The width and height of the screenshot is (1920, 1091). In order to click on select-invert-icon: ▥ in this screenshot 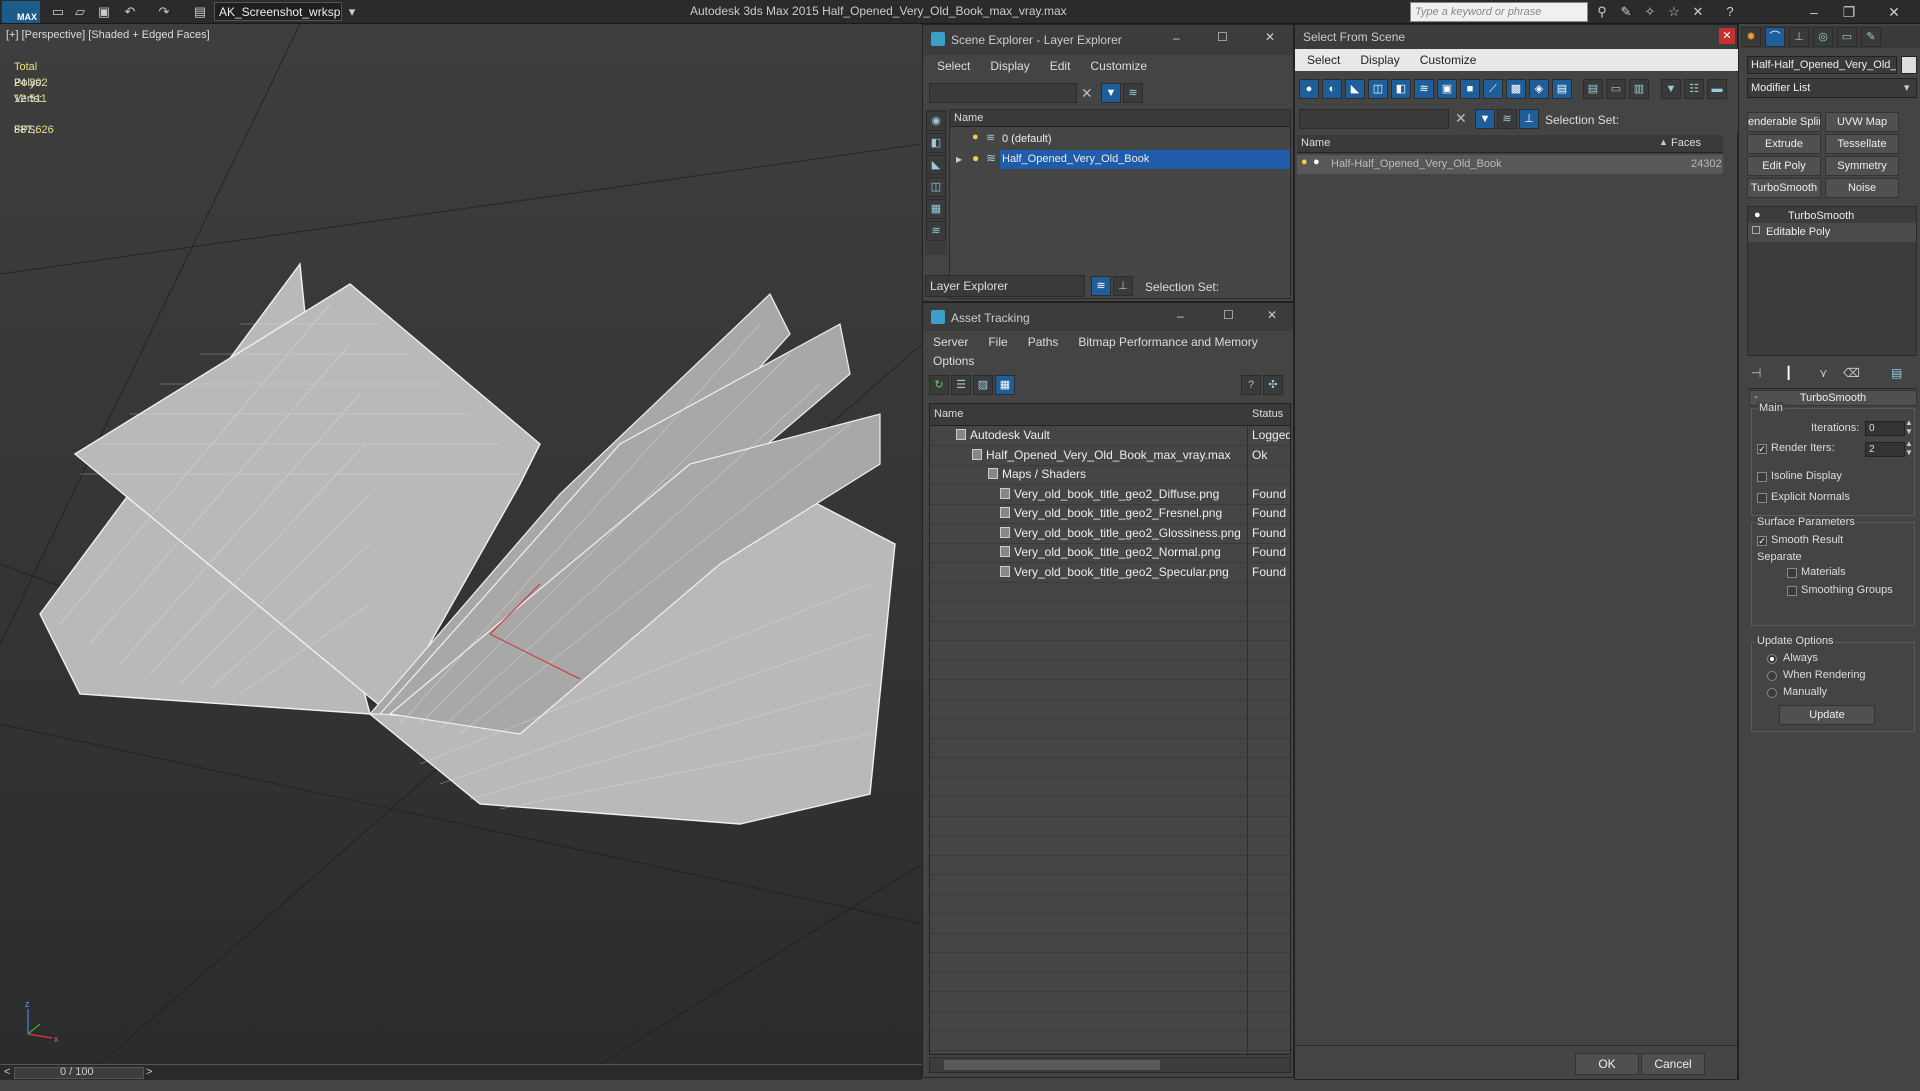, I will do `click(1639, 89)`.